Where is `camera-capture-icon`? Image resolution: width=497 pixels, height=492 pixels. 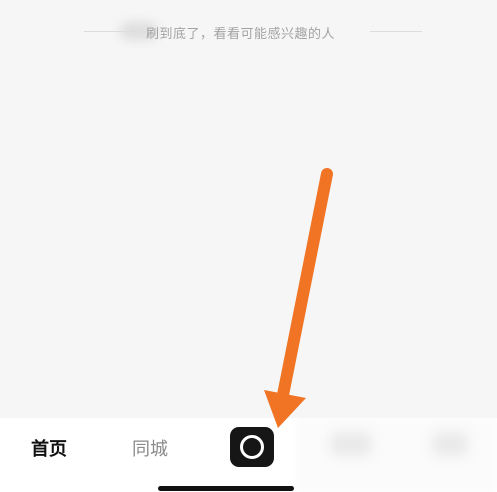 camera-capture-icon is located at coordinates (252, 447).